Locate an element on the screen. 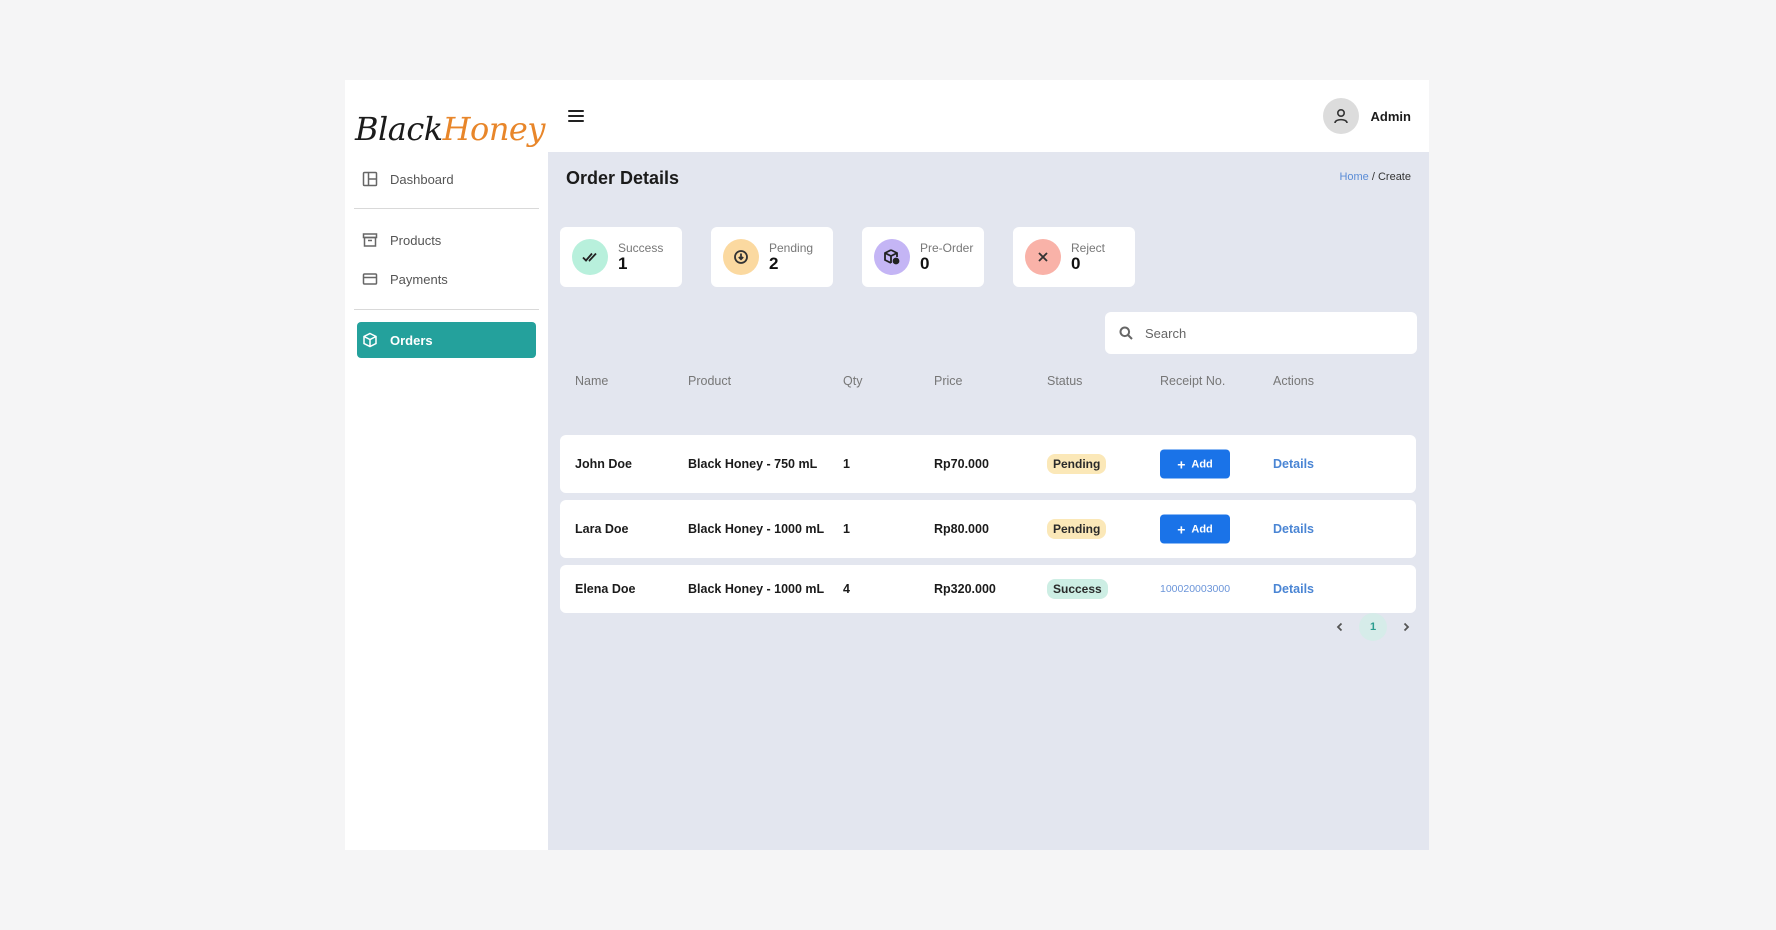  breadcrumb-home-link: Home is located at coordinates (1353, 177).